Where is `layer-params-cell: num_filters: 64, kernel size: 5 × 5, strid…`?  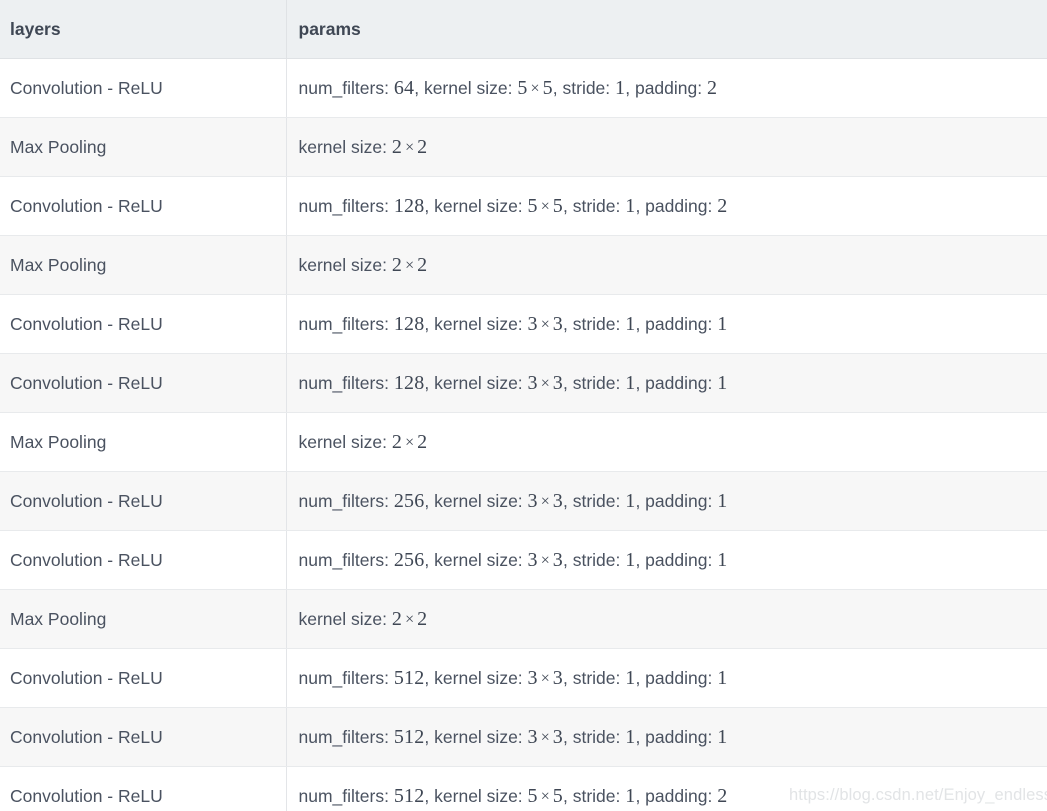 layer-params-cell: num_filters: 64, kernel size: 5 × 5, strid… is located at coordinates (666, 88).